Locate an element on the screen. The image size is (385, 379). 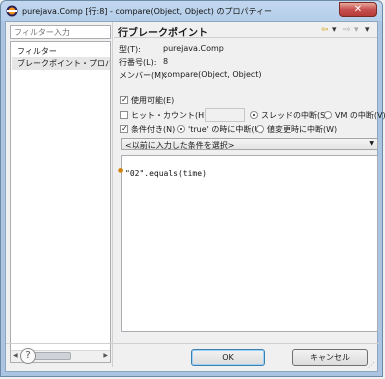
forward-arrow-icon: ⇨ is located at coordinates (347, 30).